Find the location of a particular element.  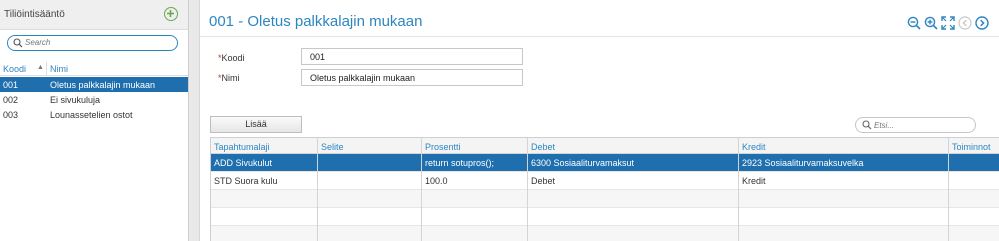

nimi-label: *Nimi is located at coordinates (229, 78).